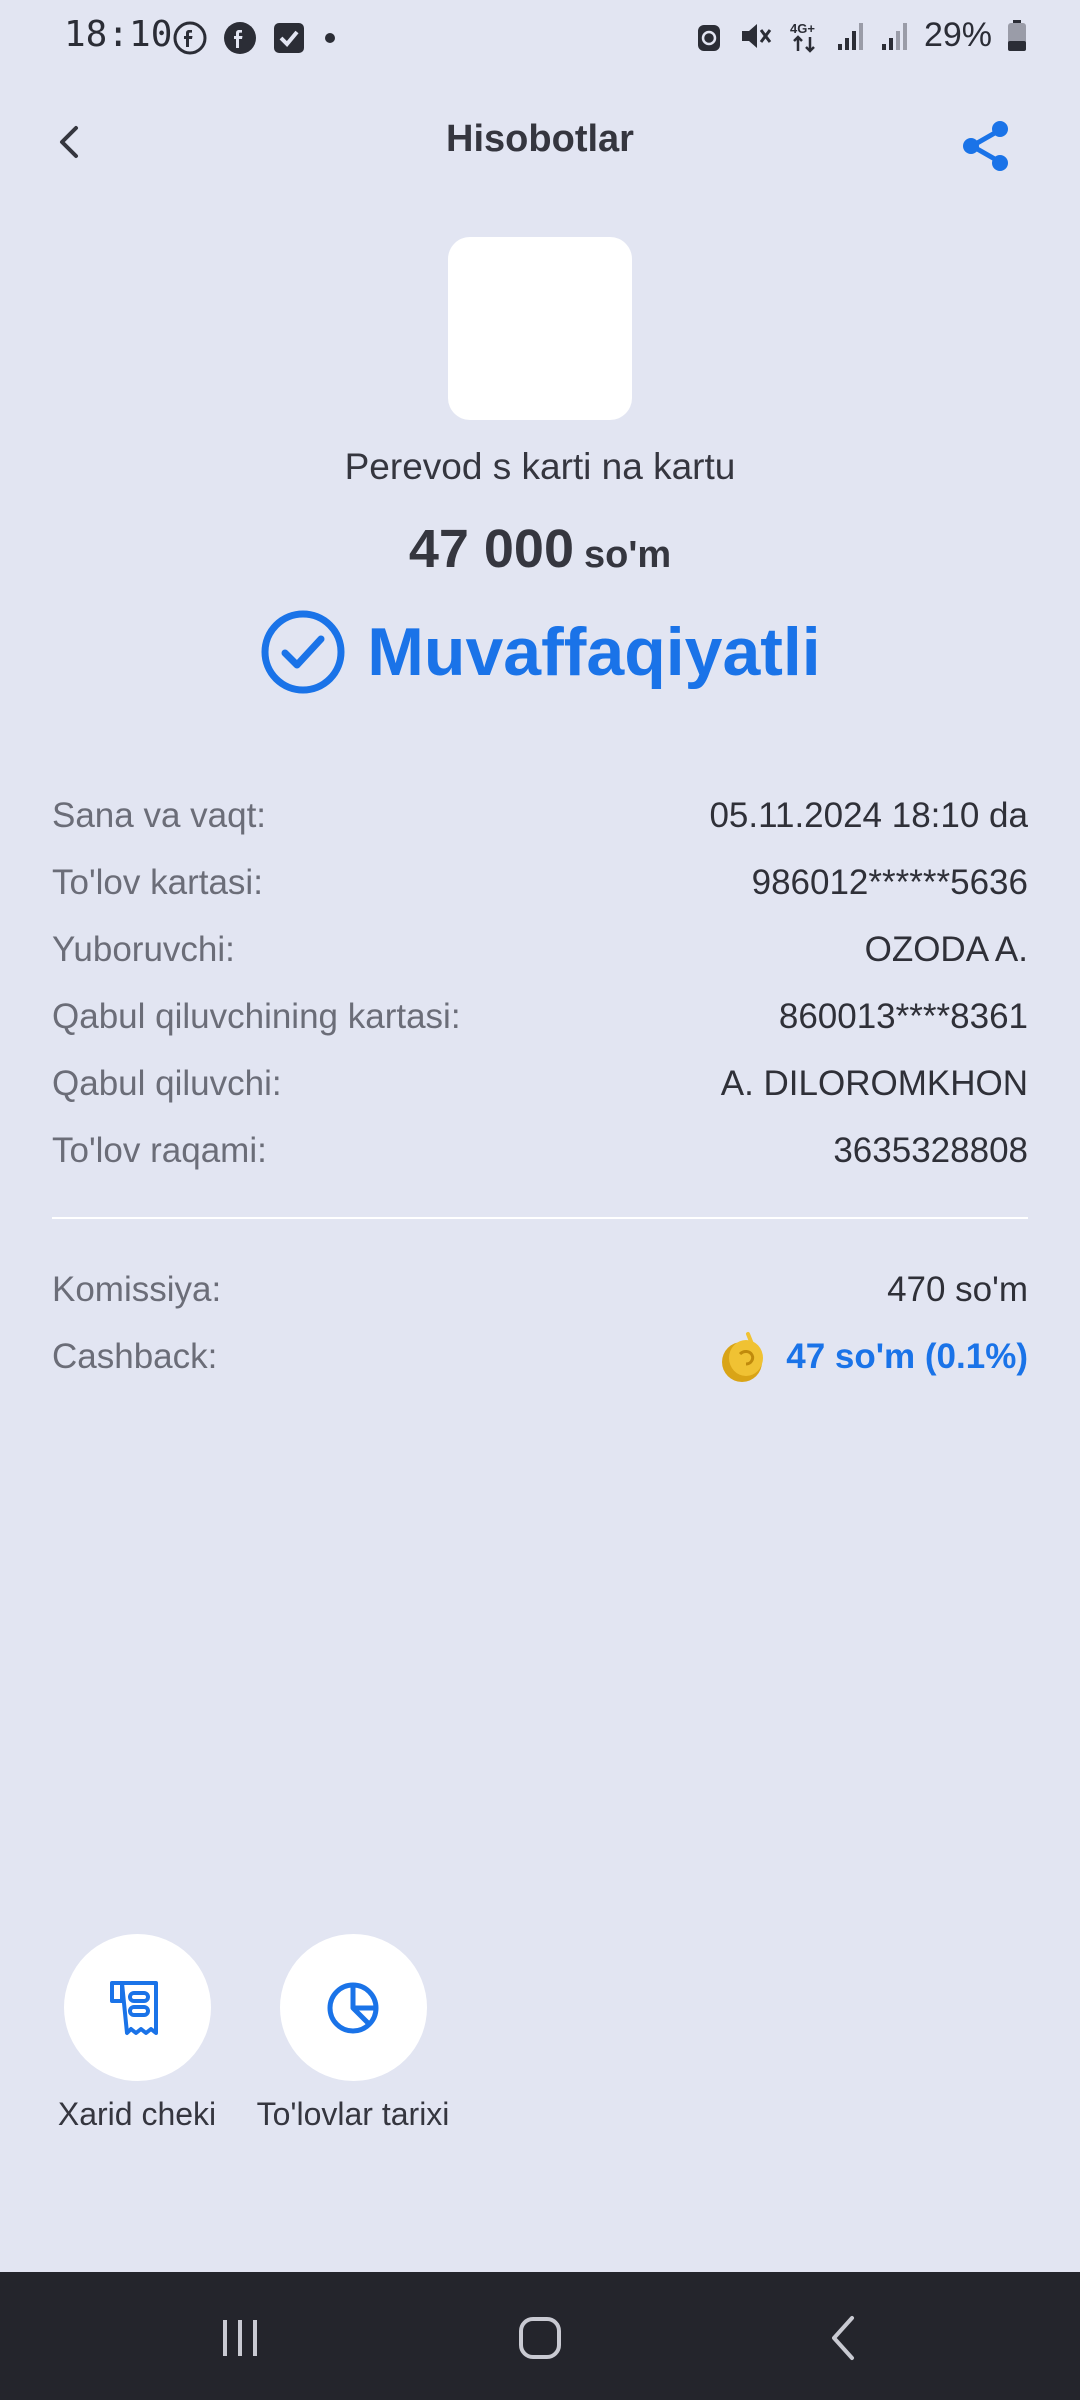 This screenshot has height=2400, width=1080. What do you see at coordinates (540, 1356) in the screenshot?
I see `cashback-row: Cashback: 47 so'm (0.1%)` at bounding box center [540, 1356].